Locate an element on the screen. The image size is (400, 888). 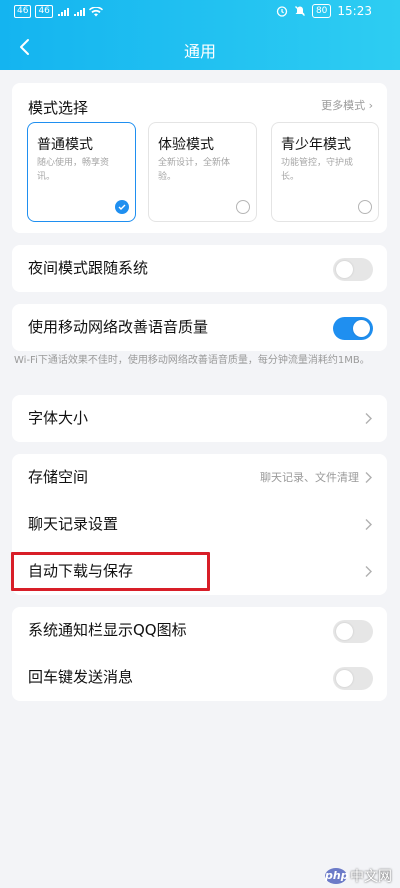
storage-hint: 聊天记录、文件清理 is located at coordinates (309, 477).